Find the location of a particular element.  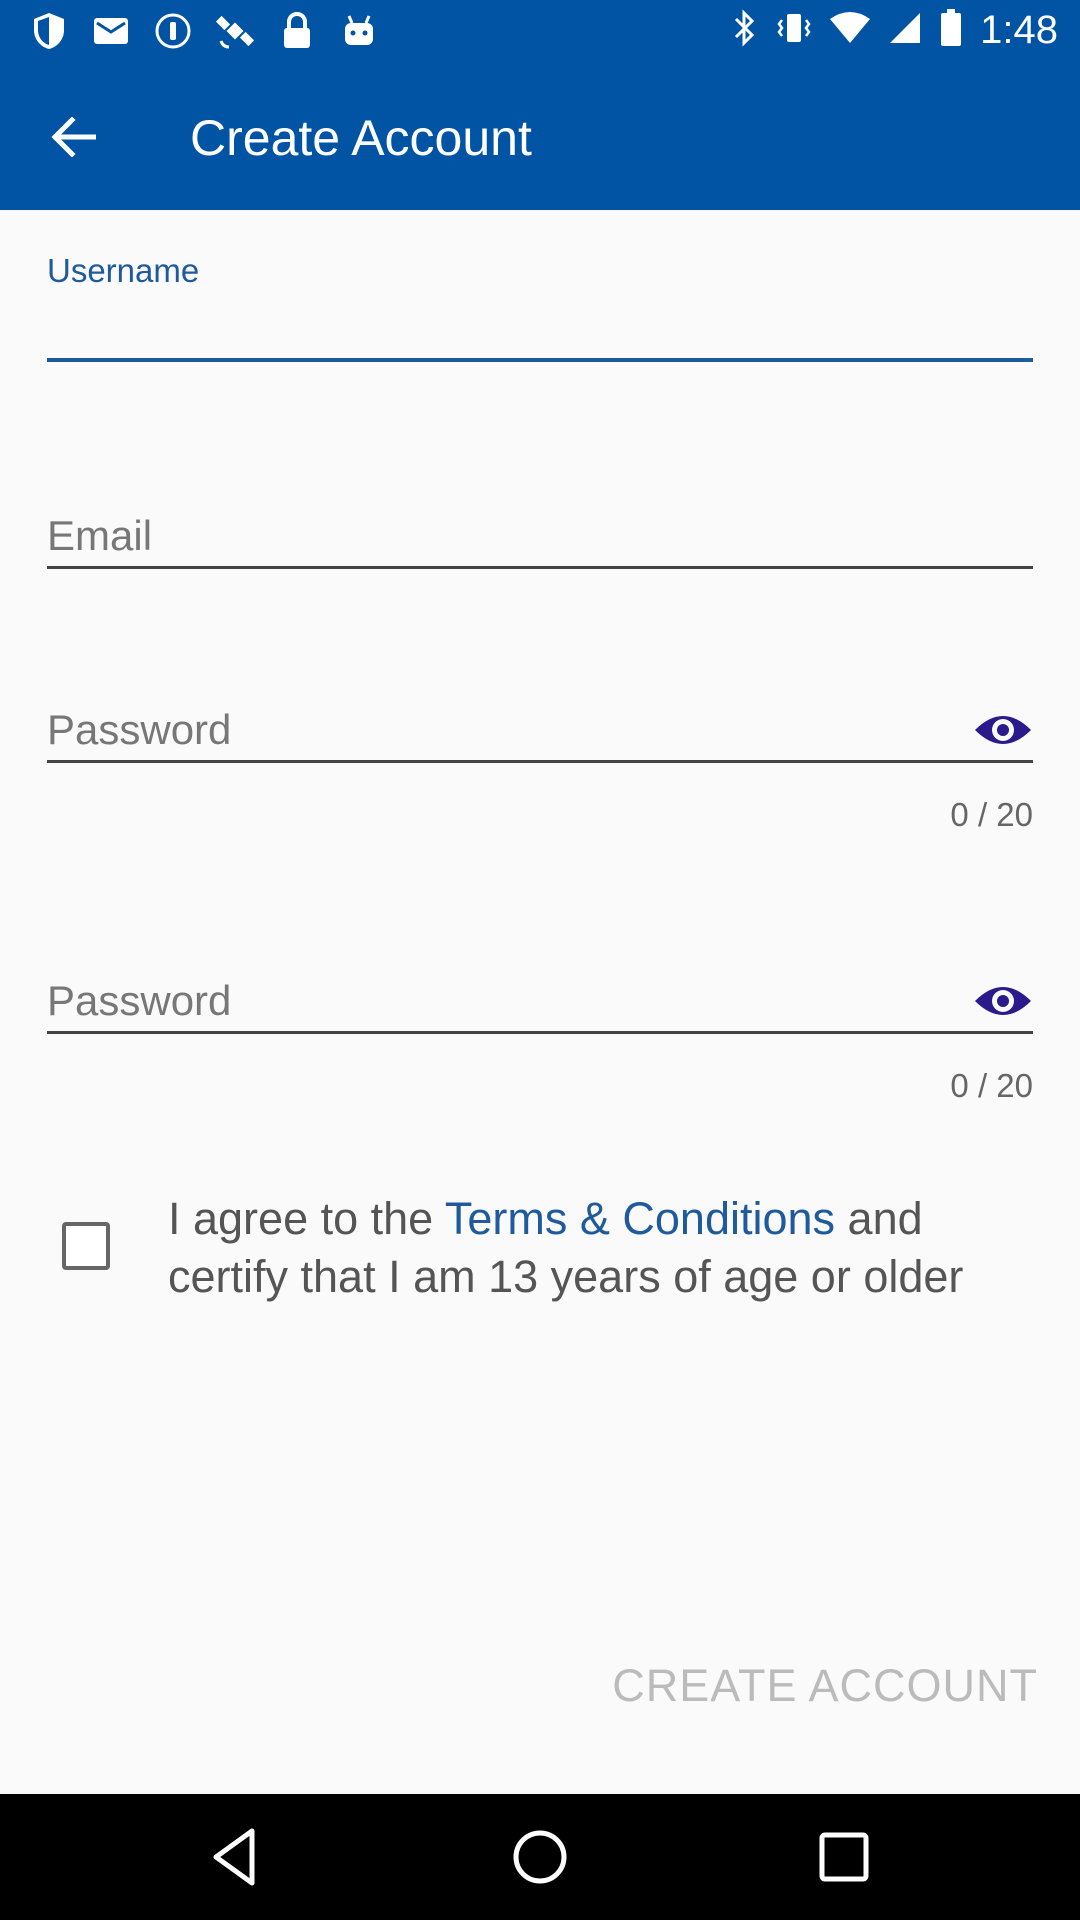

back-triangle-icon is located at coordinates (236, 1857).